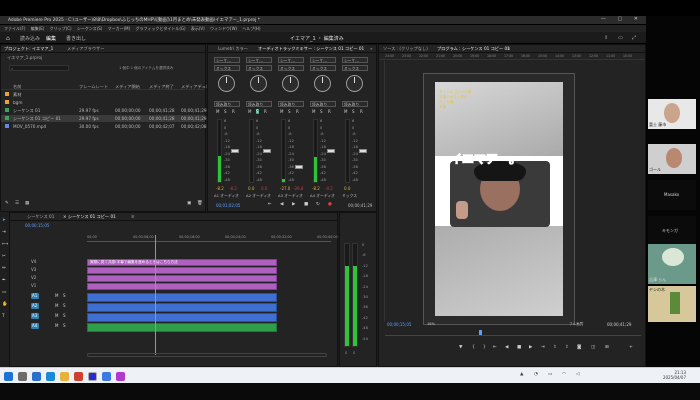  I want to click on chrome-icon, so click(78, 376).